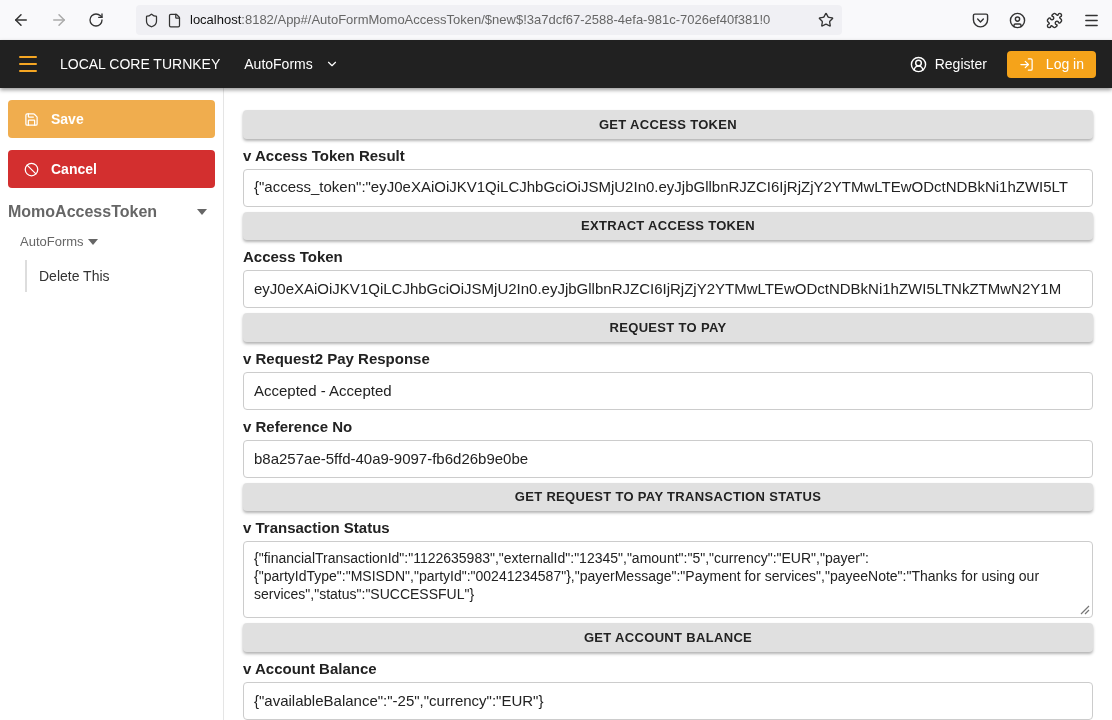 This screenshot has width=1112, height=720. Describe the element at coordinates (298, 426) in the screenshot. I see `field-label: v Reference No` at that location.